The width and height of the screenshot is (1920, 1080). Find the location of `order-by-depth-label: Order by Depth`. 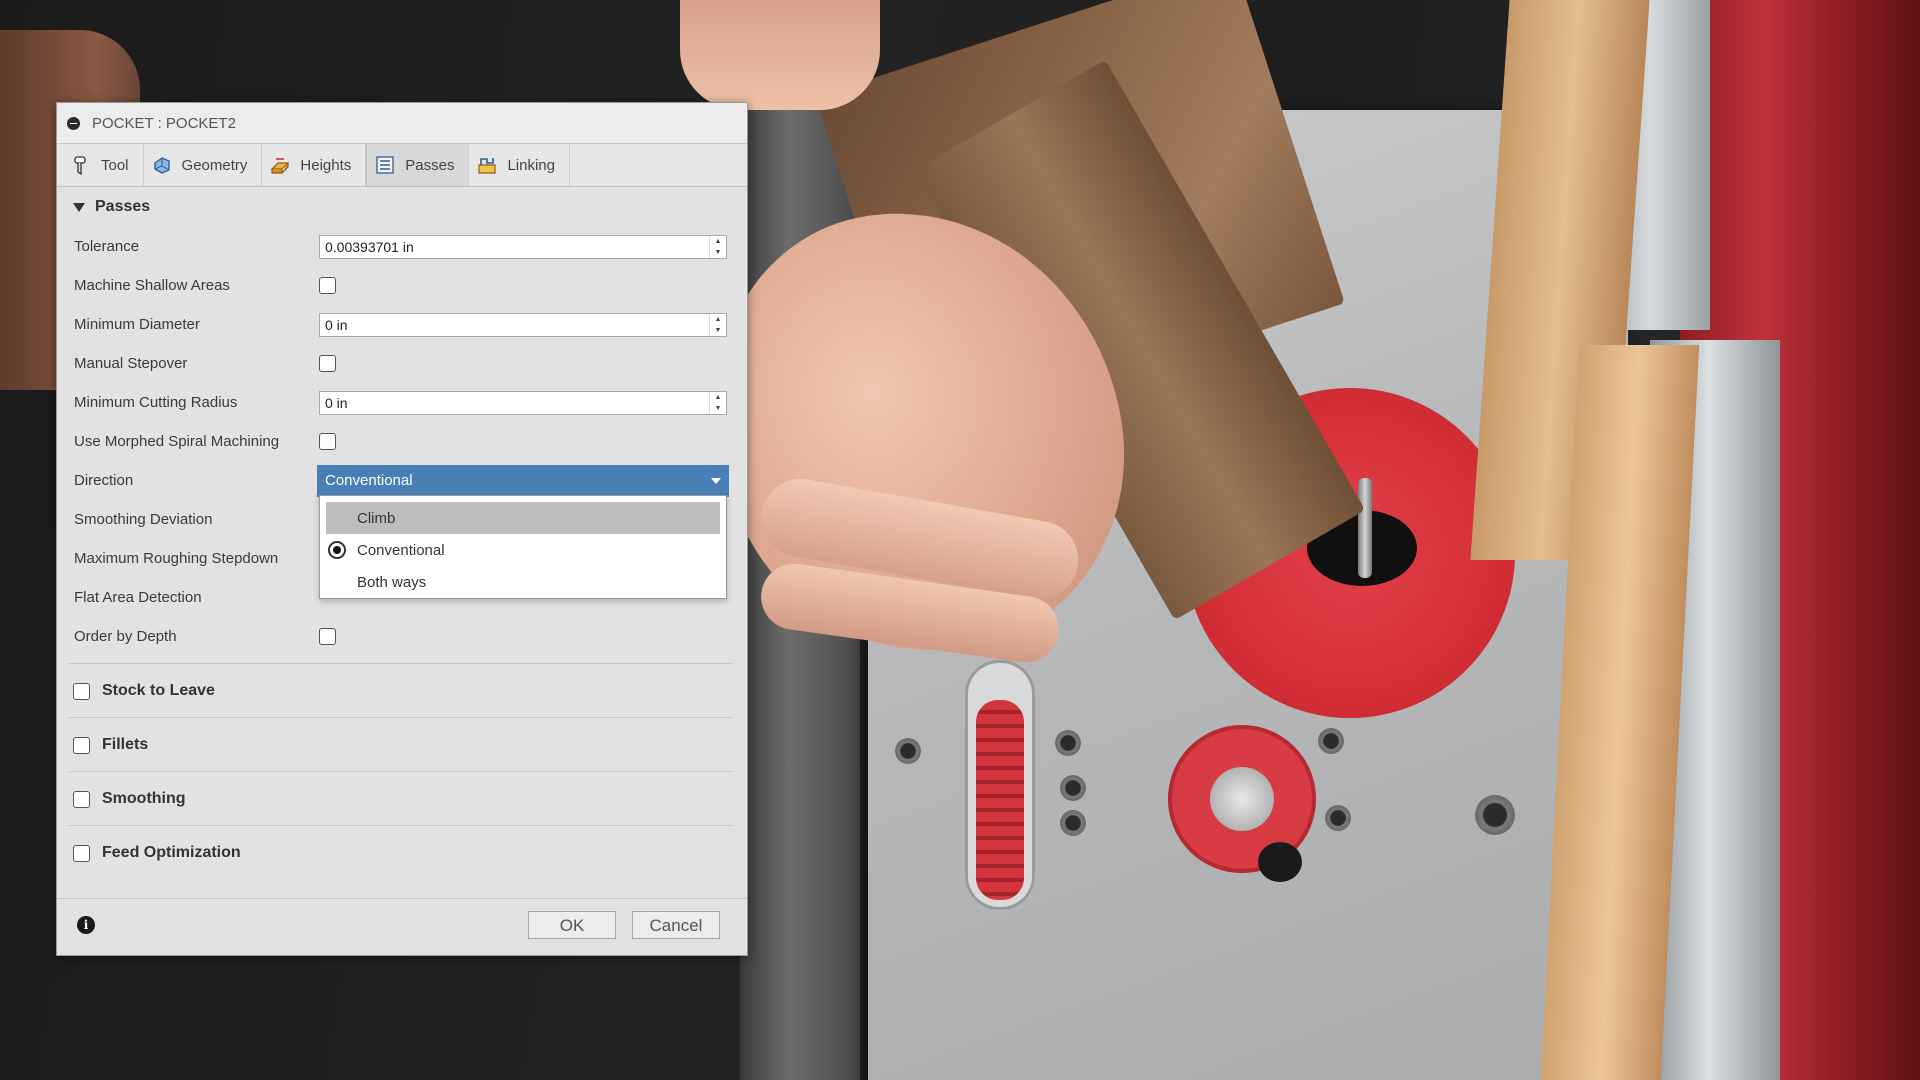

order-by-depth-label: Order by Depth is located at coordinates (125, 636).